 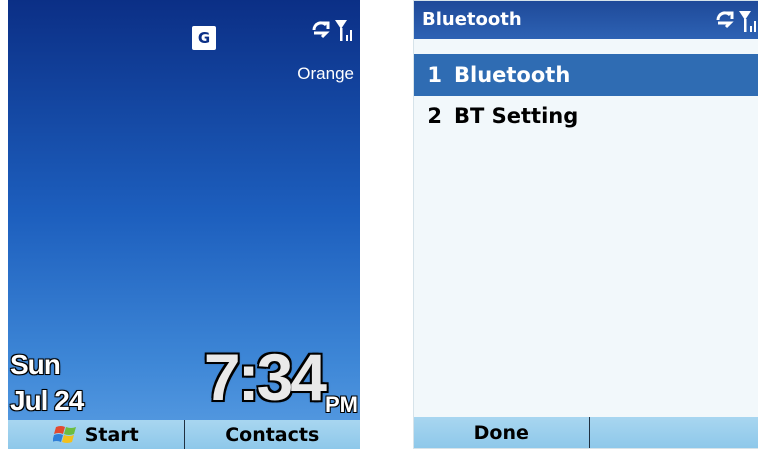 What do you see at coordinates (512, 75) in the screenshot?
I see `menu-item-label: Bluetooth` at bounding box center [512, 75].